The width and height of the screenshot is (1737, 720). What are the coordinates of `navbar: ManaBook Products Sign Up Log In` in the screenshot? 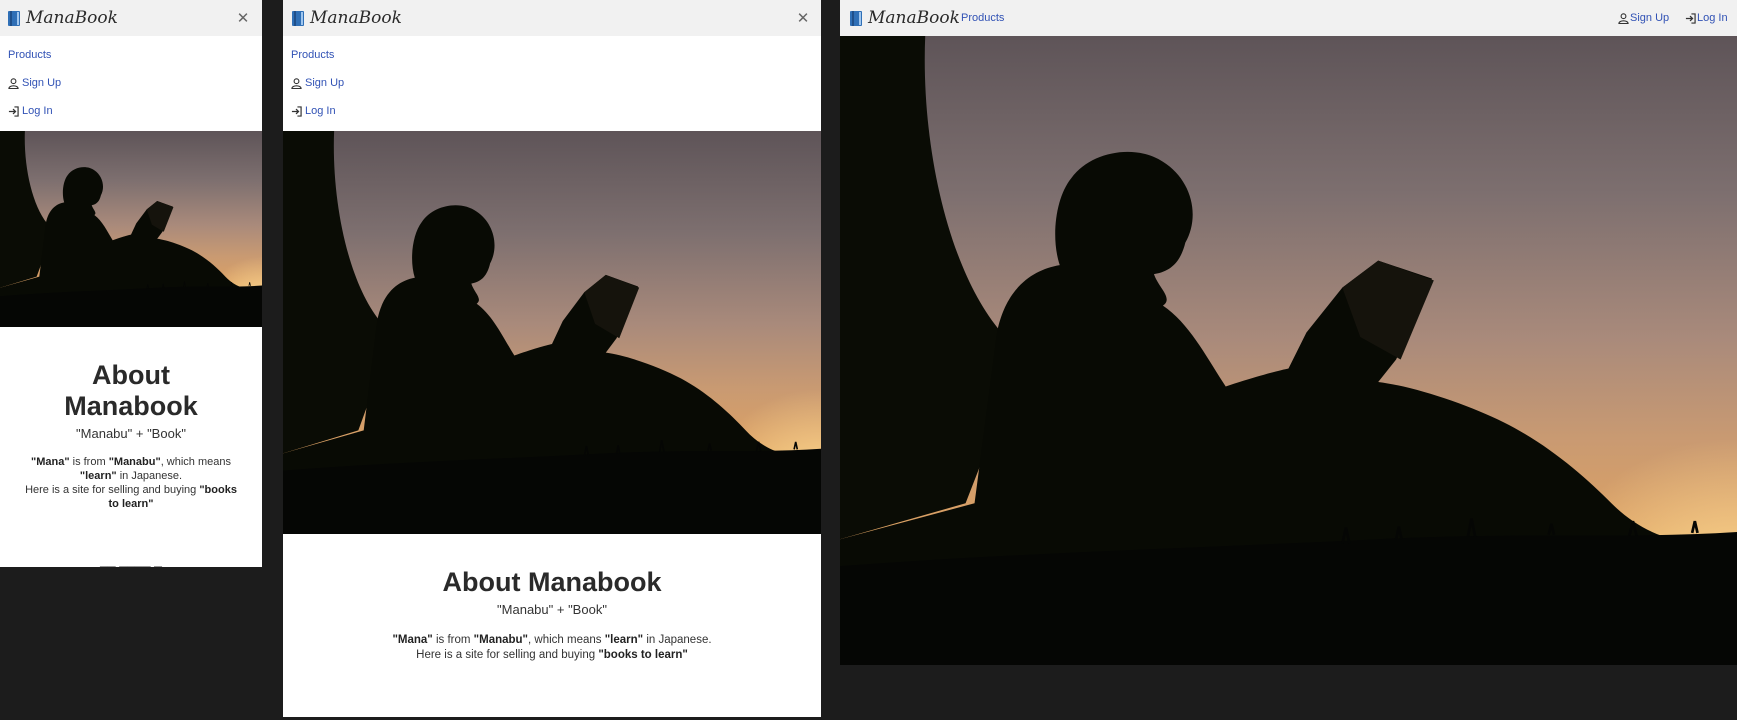 It's located at (1288, 18).